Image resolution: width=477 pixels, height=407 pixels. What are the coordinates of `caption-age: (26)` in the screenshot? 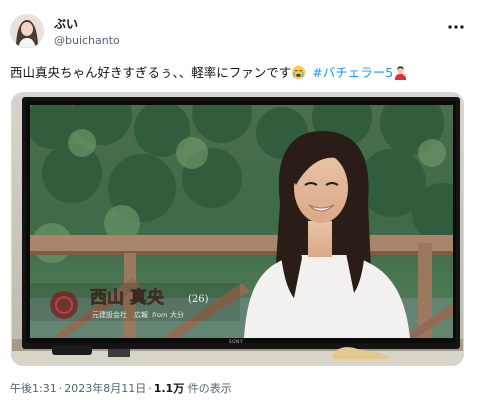 It's located at (198, 299).